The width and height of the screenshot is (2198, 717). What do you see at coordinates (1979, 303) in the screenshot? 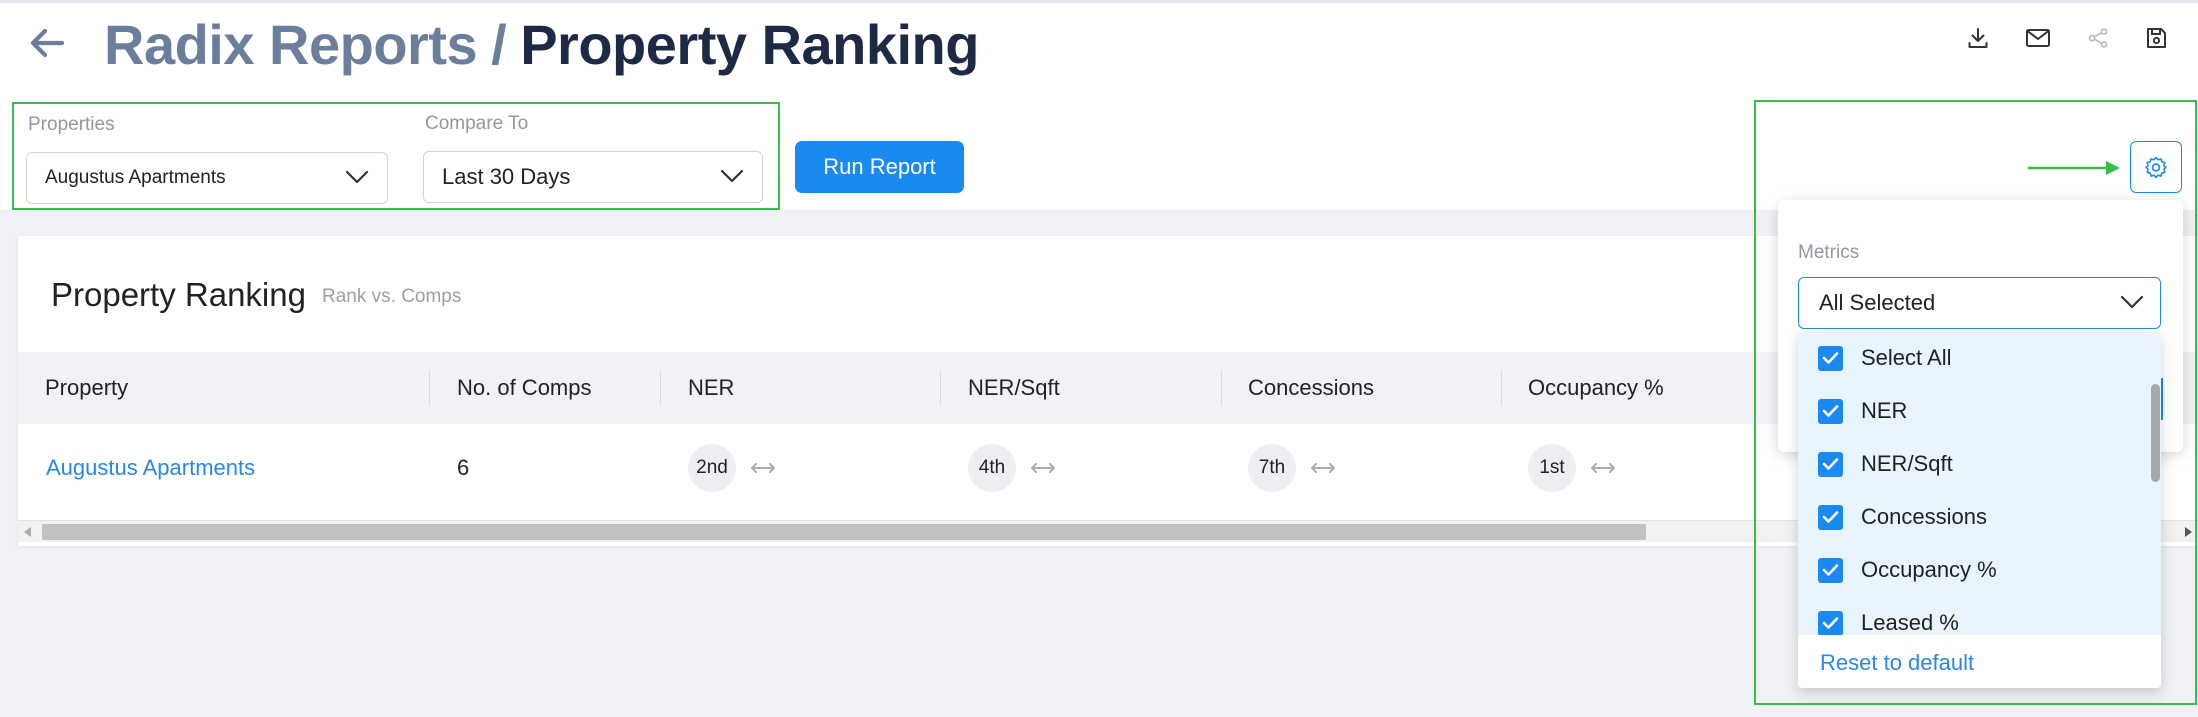
I see `metrics-select: All Selected` at bounding box center [1979, 303].